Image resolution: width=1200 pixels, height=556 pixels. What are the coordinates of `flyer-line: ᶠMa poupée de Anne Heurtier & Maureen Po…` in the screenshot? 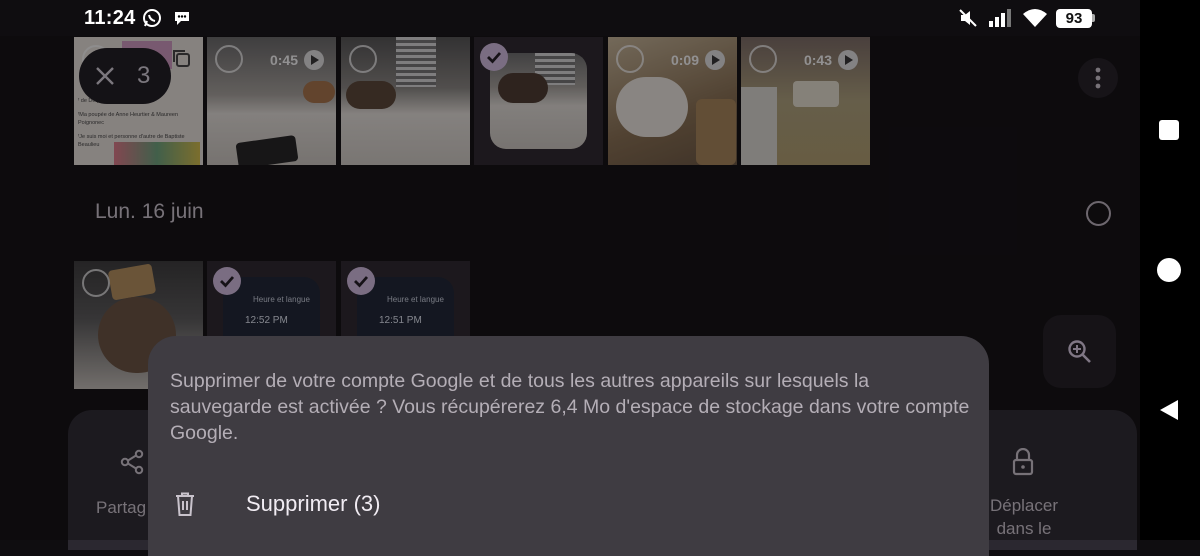 It's located at (128, 119).